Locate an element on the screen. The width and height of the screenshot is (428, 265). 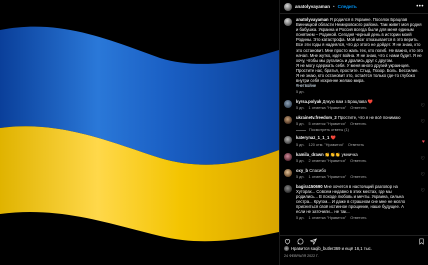
comment-likes: 5 отметок "Нравится" is located at coordinates (328, 124).